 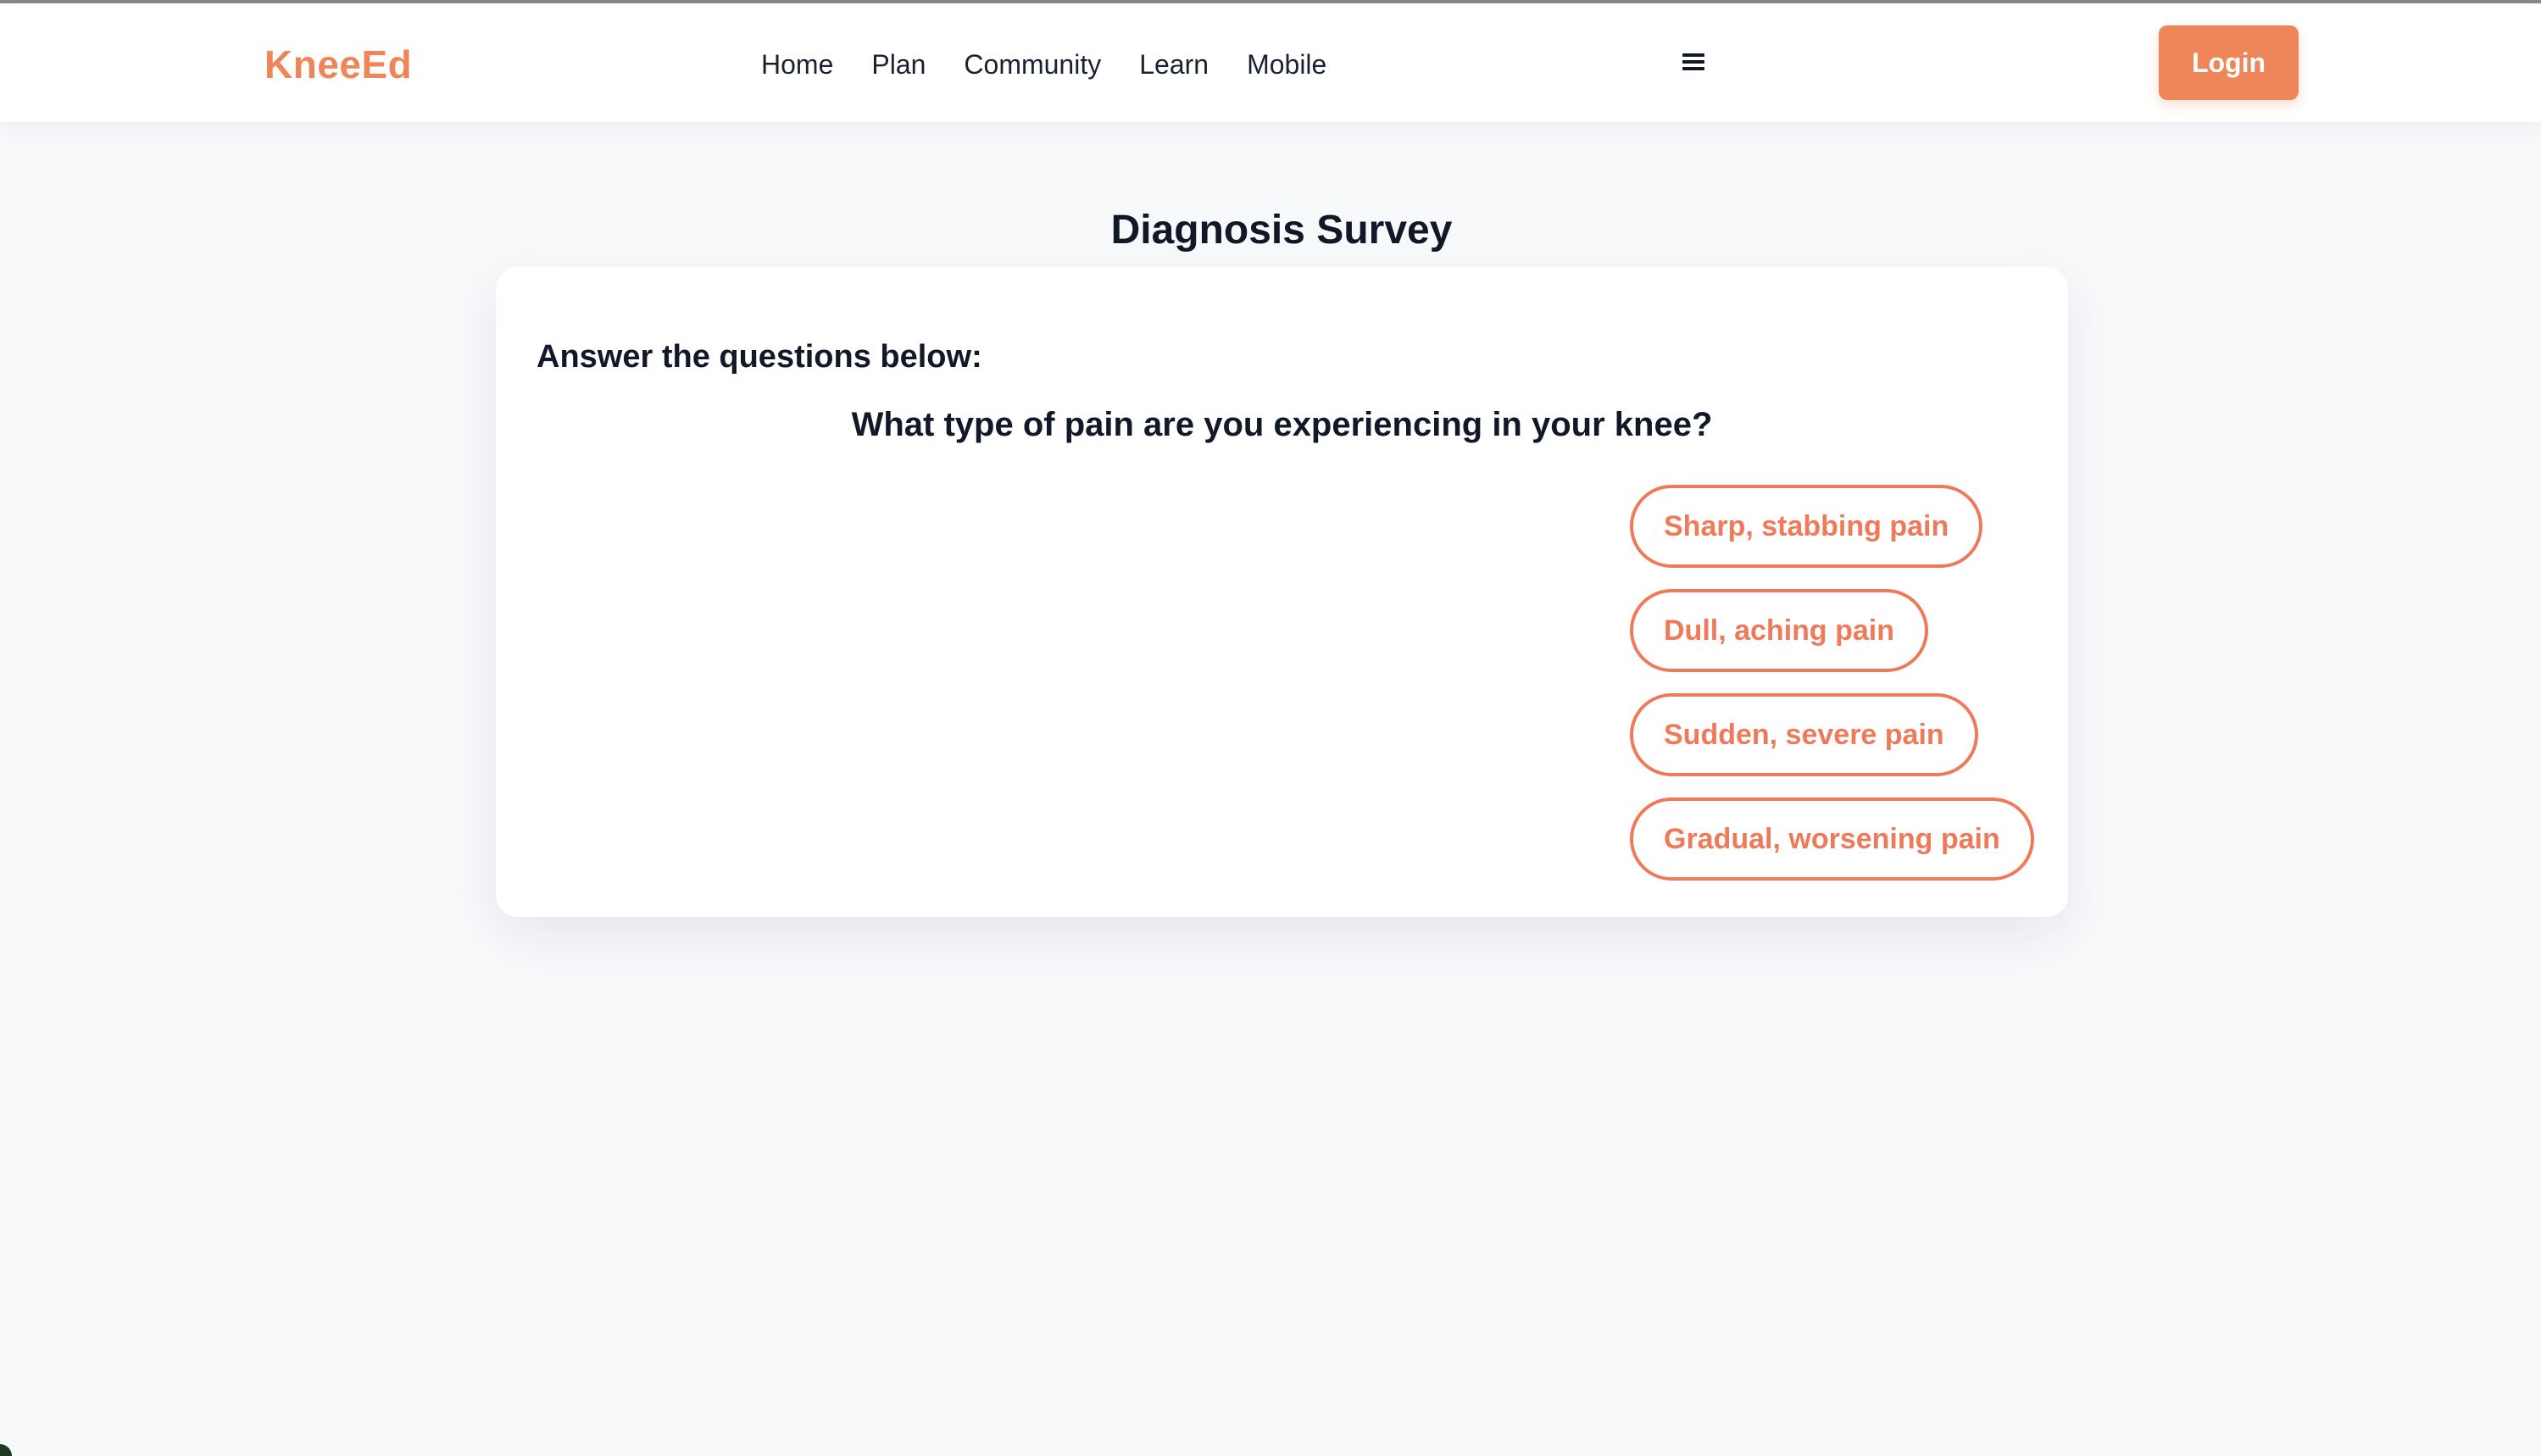 I want to click on nav-item-learn: Learn, so click(x=1174, y=64).